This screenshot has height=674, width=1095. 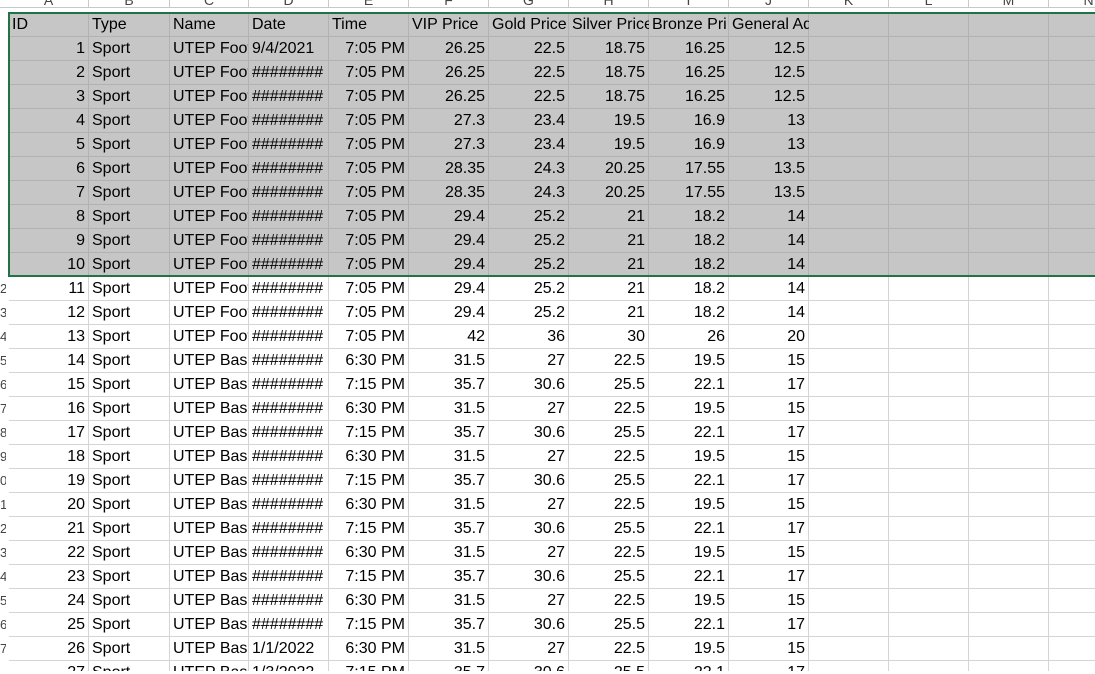 I want to click on table-cell: UTEP Foot, so click(x=209, y=97).